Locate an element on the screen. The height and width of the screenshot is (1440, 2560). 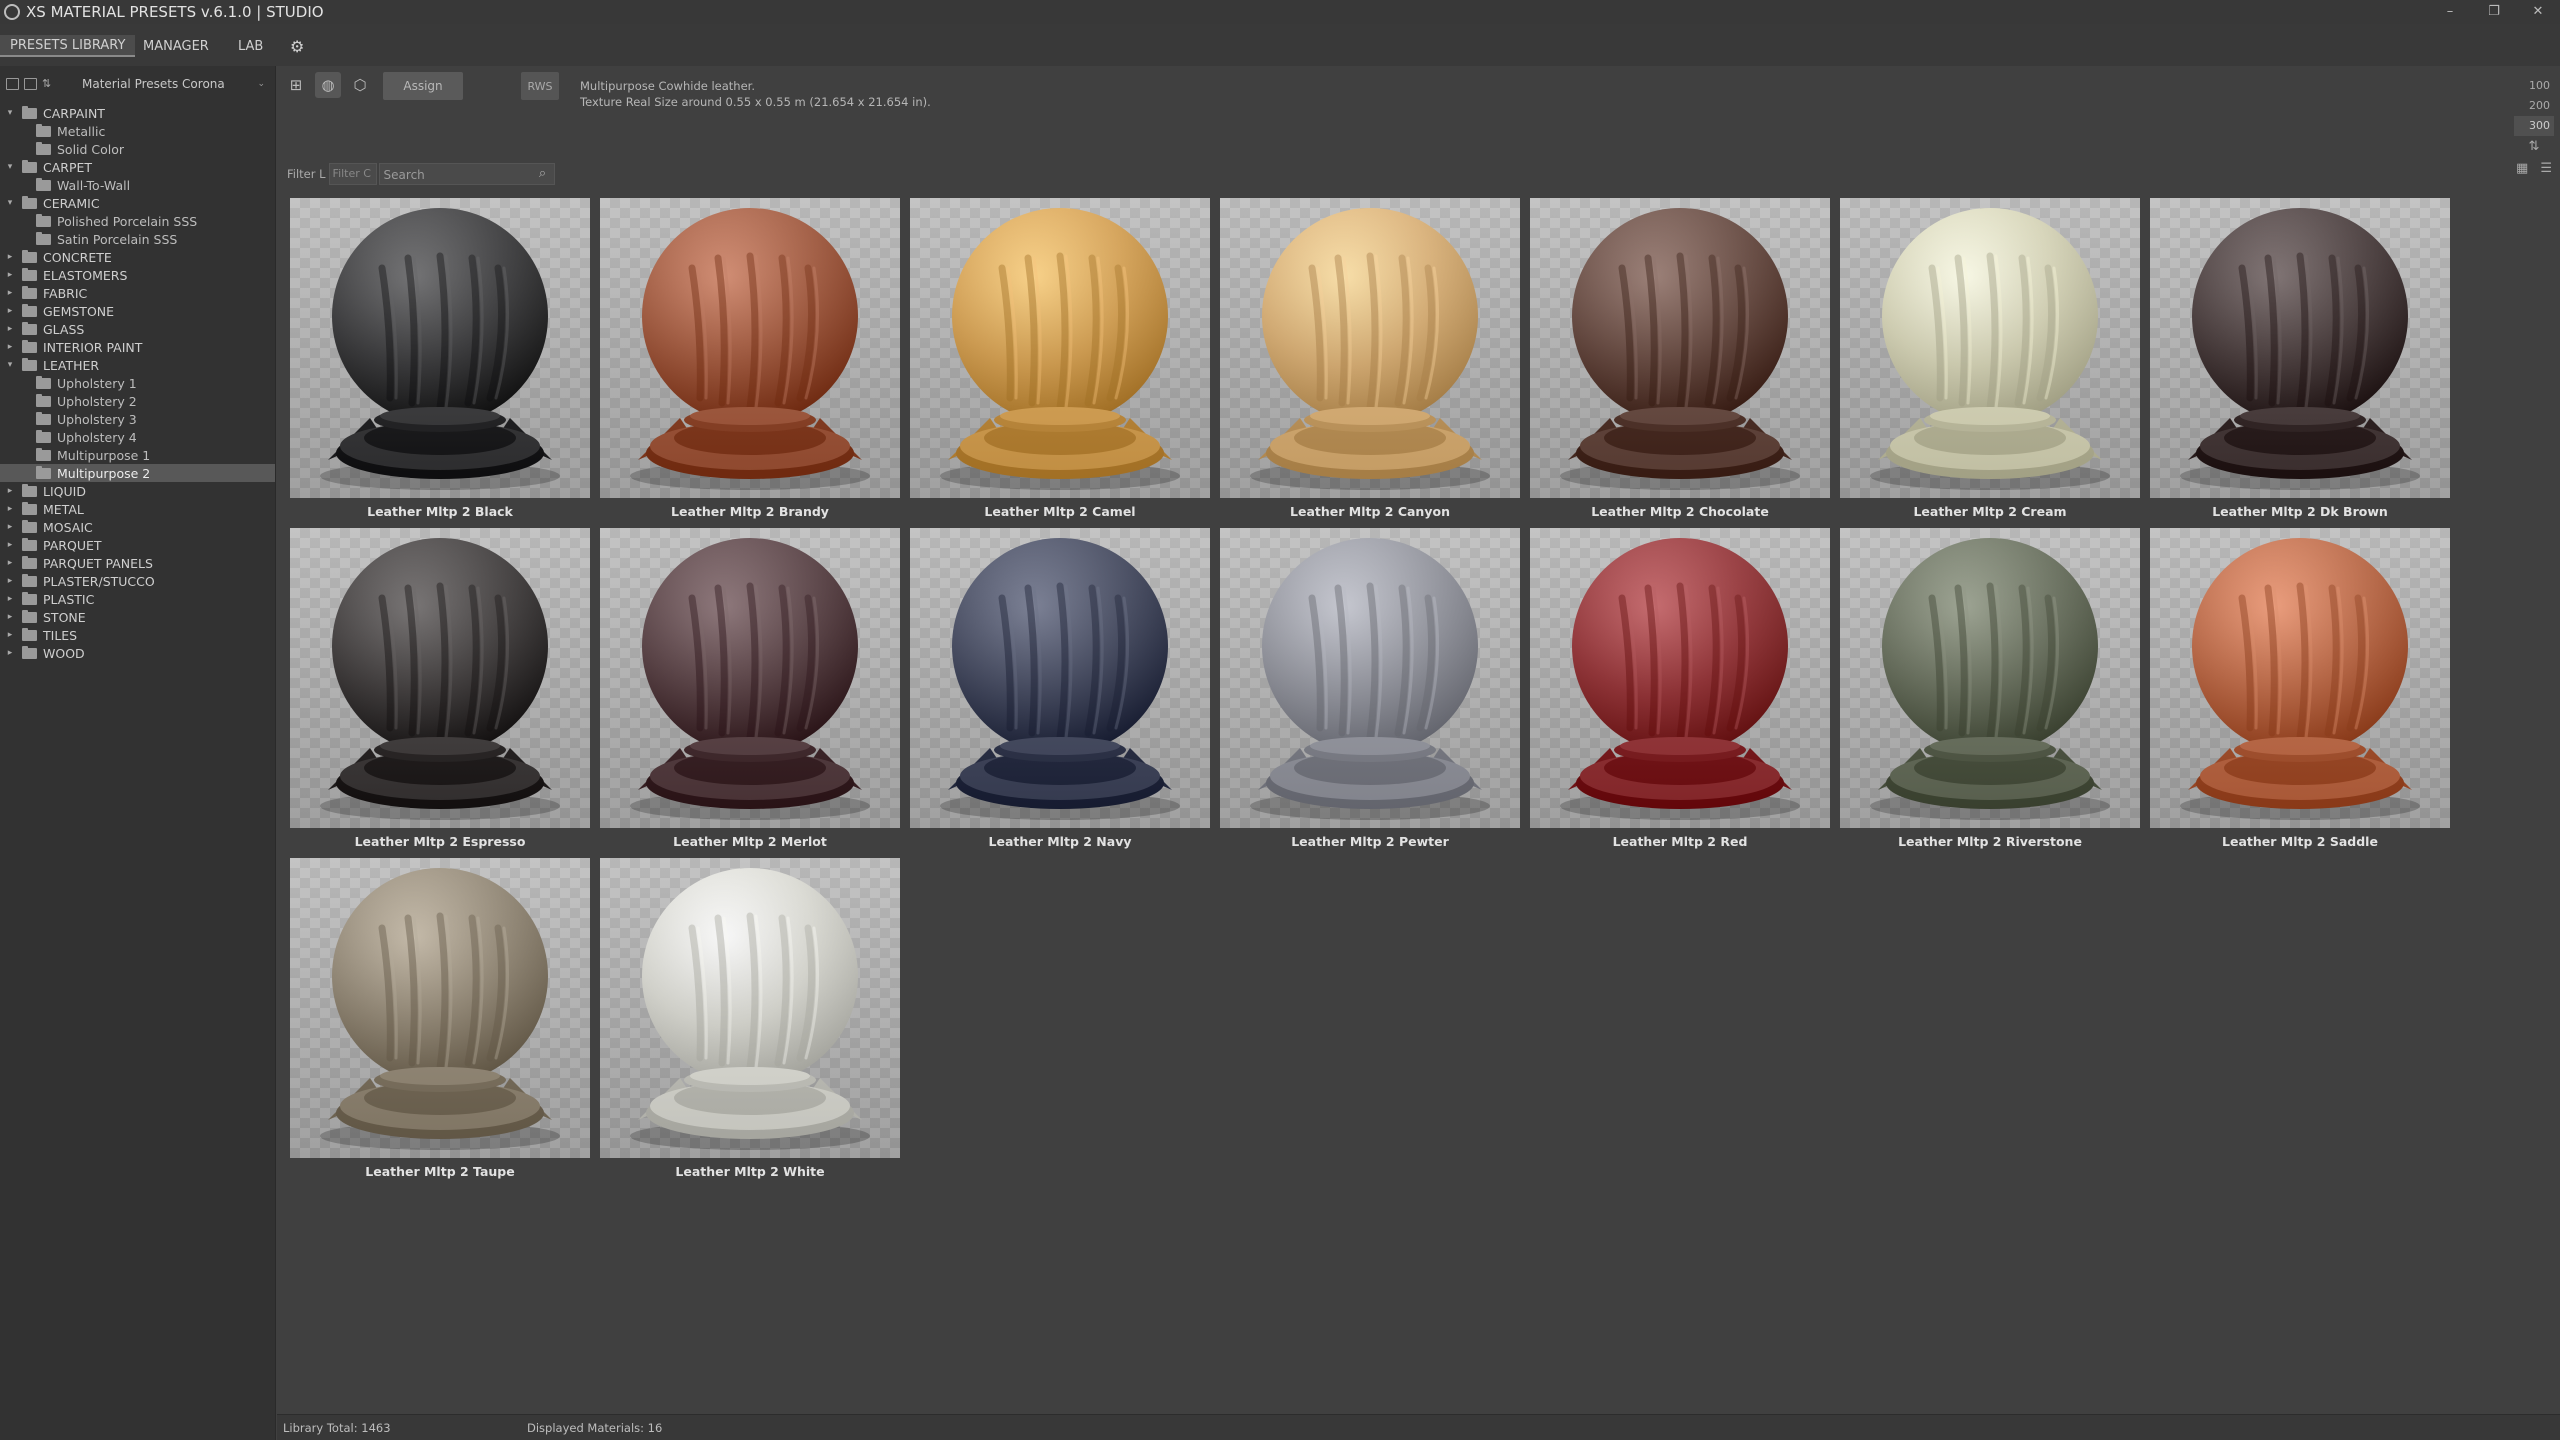
tree-subcategory: Upholstery 1 is located at coordinates (137, 383).